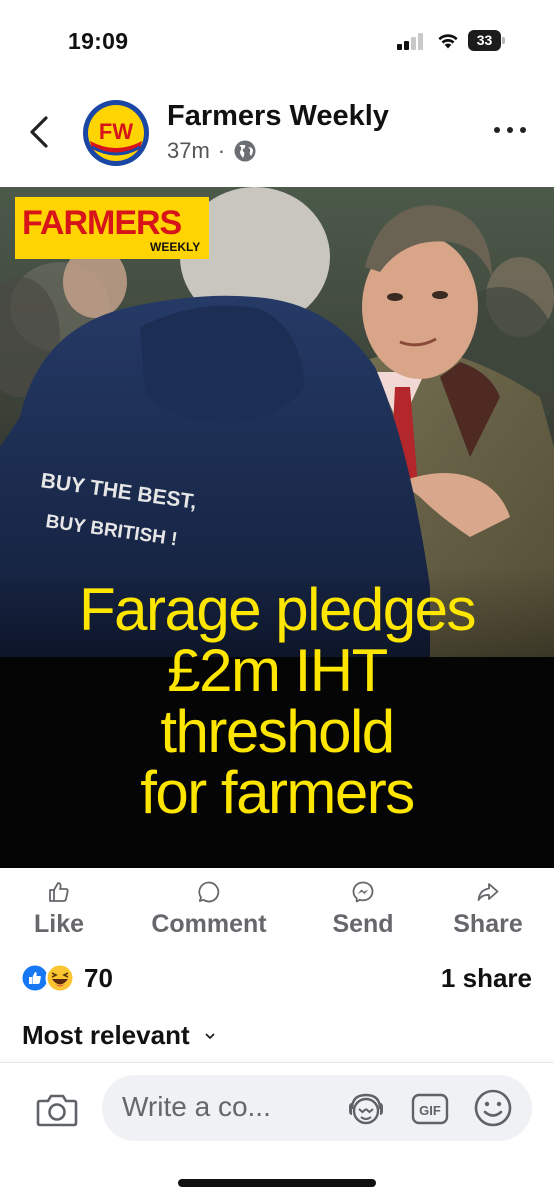 The width and height of the screenshot is (554, 1200). What do you see at coordinates (106, 1035) in the screenshot?
I see `sort-label: Most relevant` at bounding box center [106, 1035].